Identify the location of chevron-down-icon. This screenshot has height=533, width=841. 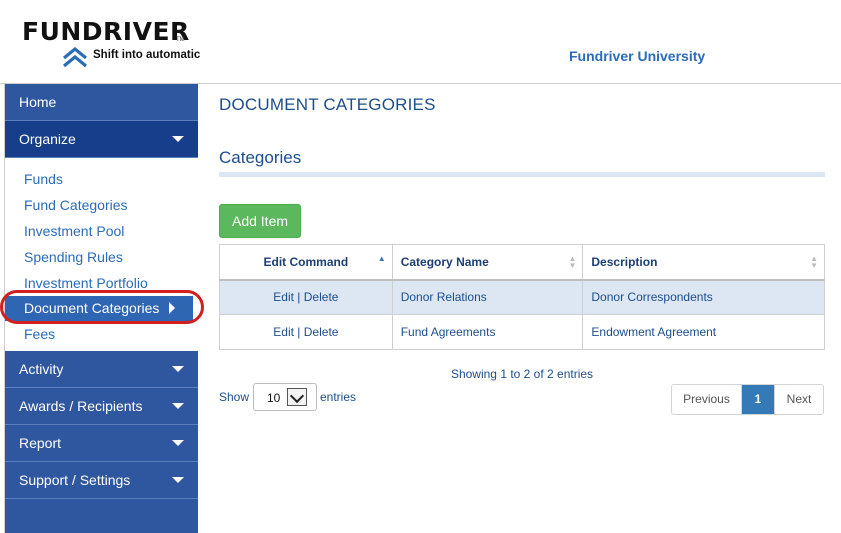
(297, 397).